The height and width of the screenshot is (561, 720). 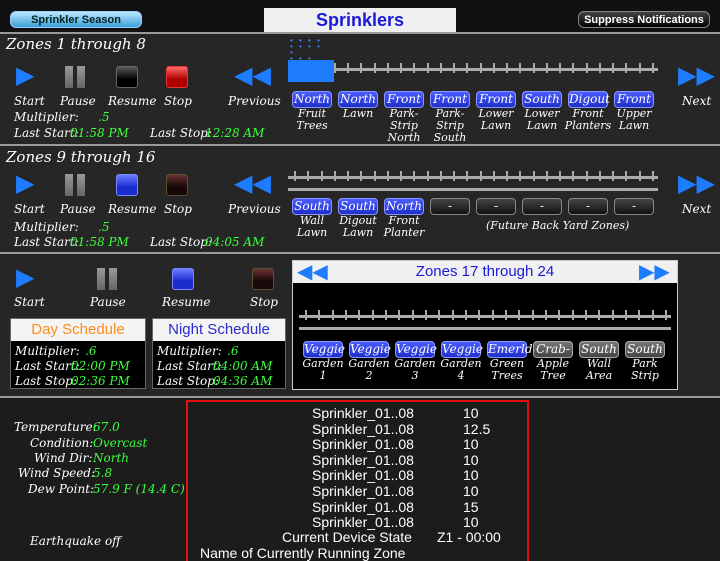 What do you see at coordinates (589, 99) in the screenshot?
I see `zone-button: Digout` at bounding box center [589, 99].